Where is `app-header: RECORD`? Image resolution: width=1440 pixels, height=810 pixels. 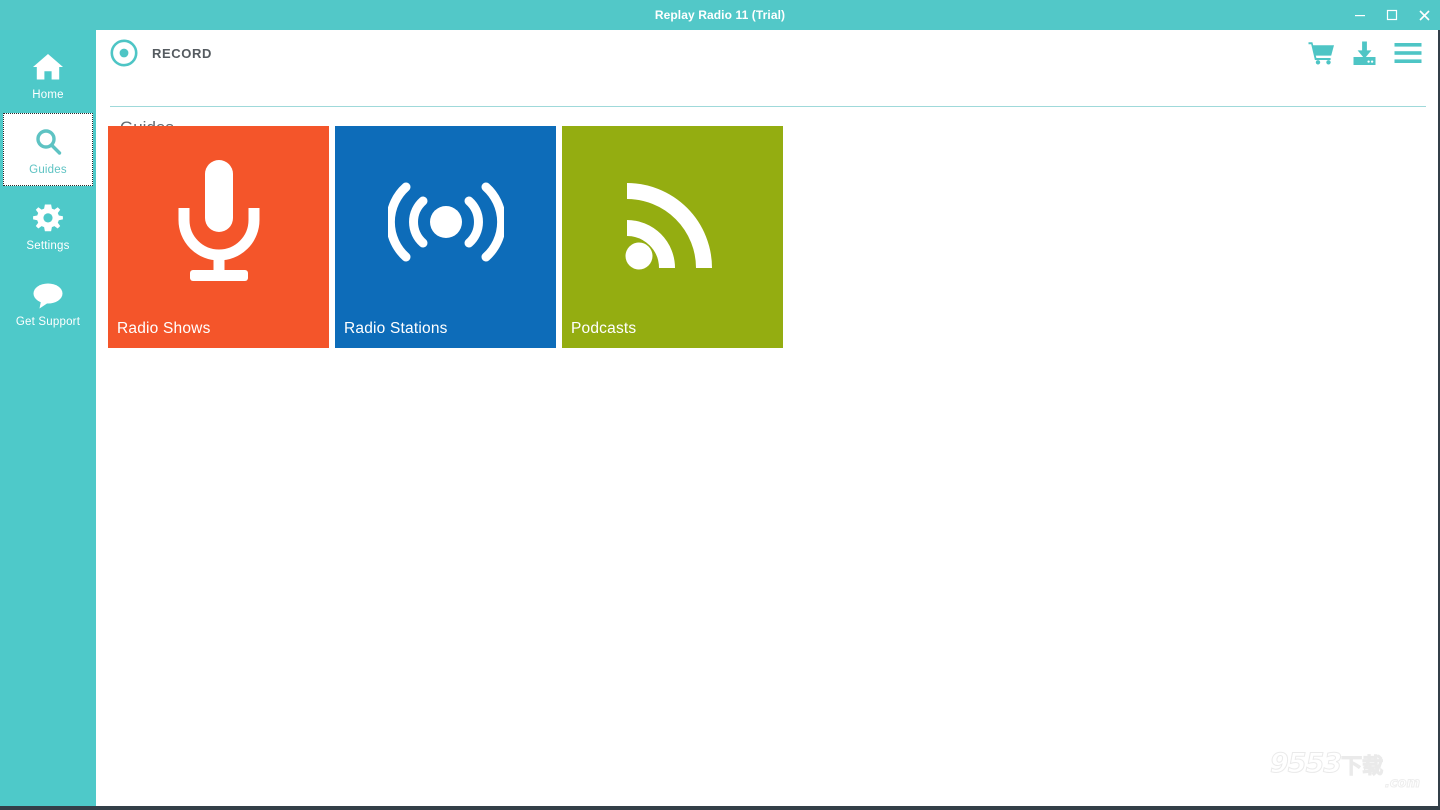
app-header: RECORD is located at coordinates (767, 68).